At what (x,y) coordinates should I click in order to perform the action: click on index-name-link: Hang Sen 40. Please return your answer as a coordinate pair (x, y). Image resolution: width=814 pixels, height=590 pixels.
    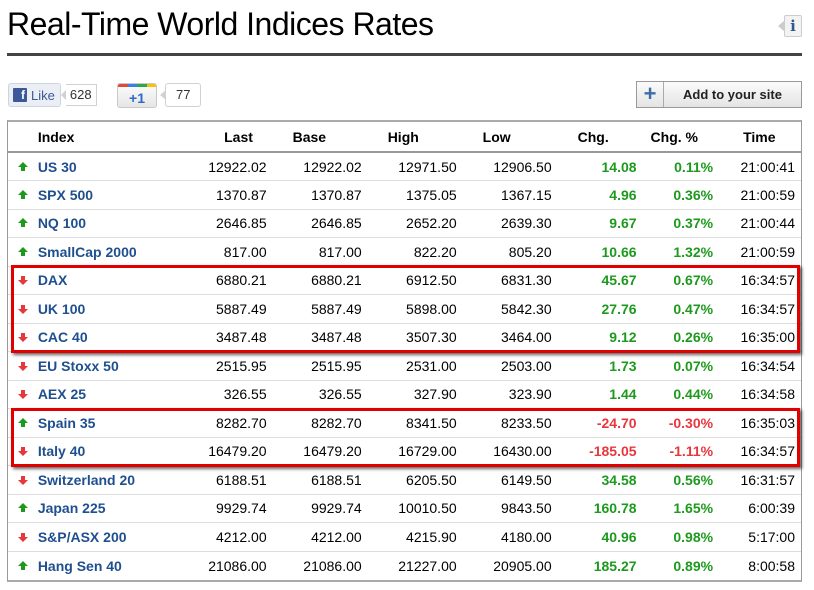
    Looking at the image, I should click on (98, 565).